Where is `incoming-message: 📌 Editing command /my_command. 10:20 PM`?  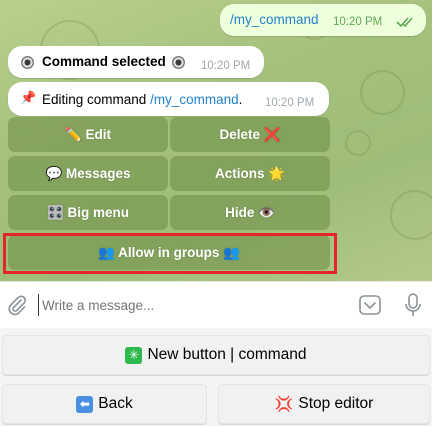
incoming-message: 📌 Editing command /my_command. 10:20 PM is located at coordinates (168, 99).